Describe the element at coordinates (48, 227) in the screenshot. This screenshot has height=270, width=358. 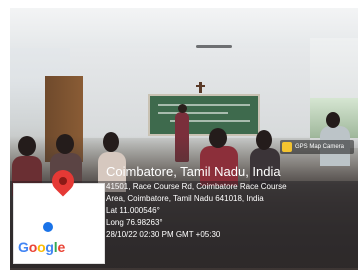
I see `map-marker-icon` at that location.